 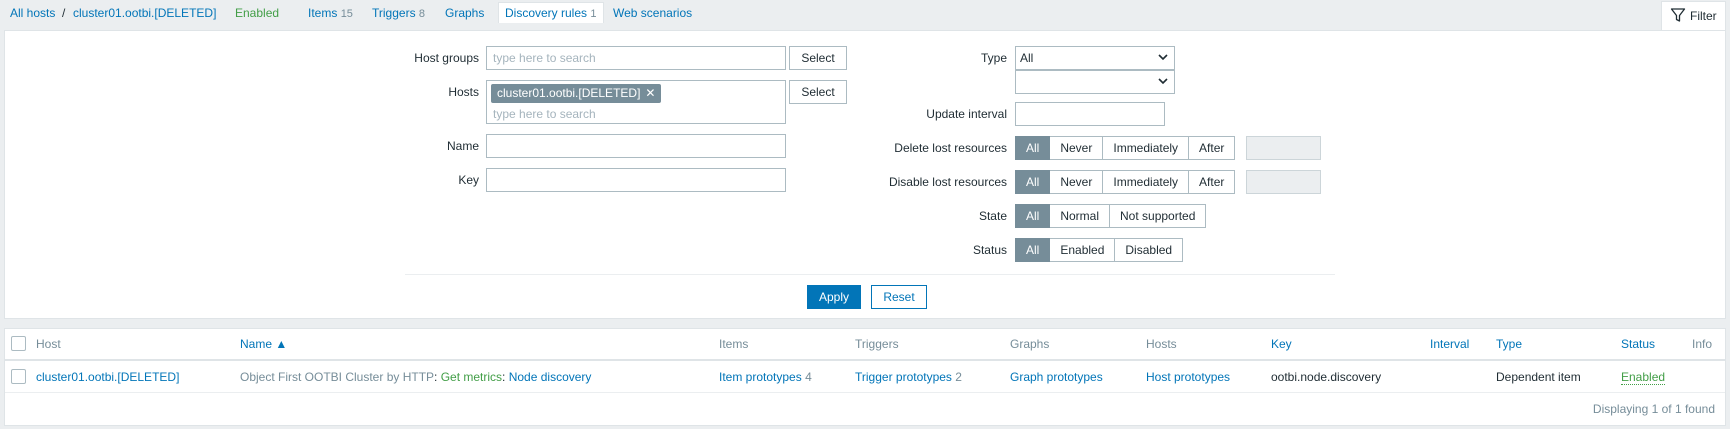 I want to click on key-label: Key, so click(x=468, y=180).